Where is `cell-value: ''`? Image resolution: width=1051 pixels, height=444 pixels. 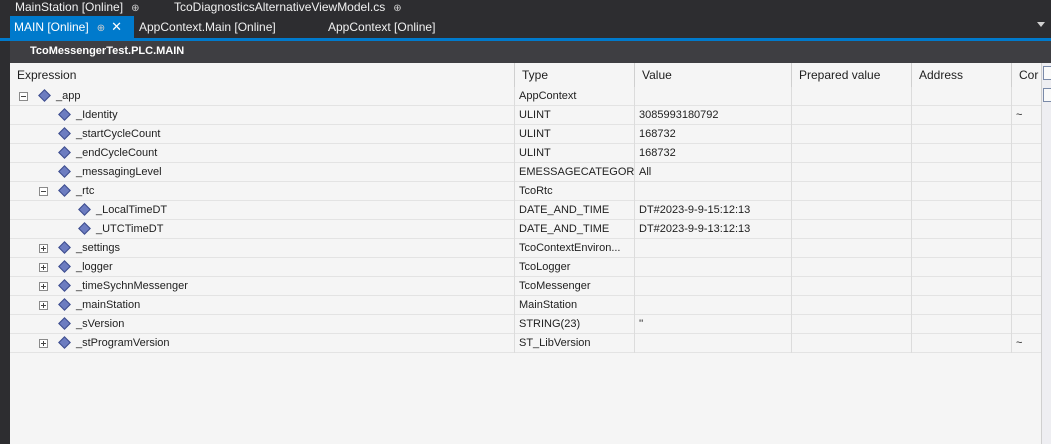
cell-value: '' is located at coordinates (713, 324).